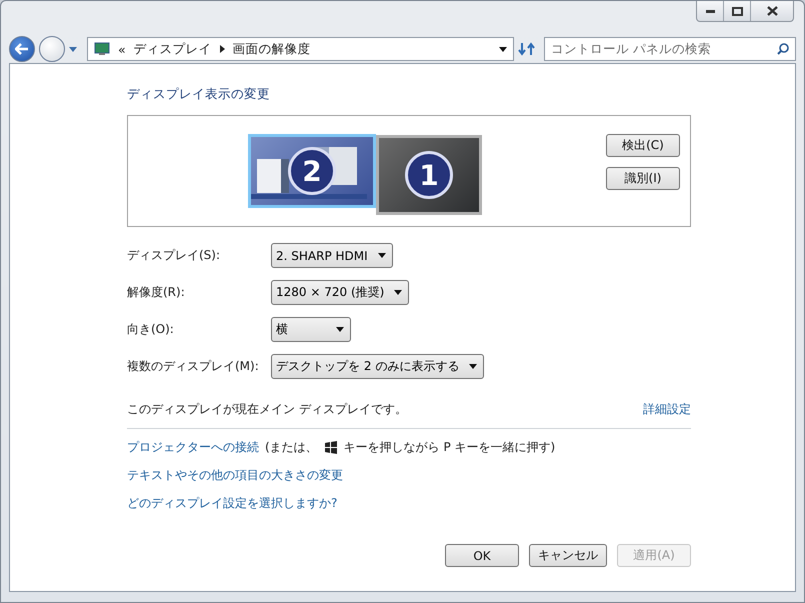 The width and height of the screenshot is (805, 603). Describe the element at coordinates (450, 447) in the screenshot. I see `hint-text: キーを押しながら P キーを一緒に押す)` at that location.